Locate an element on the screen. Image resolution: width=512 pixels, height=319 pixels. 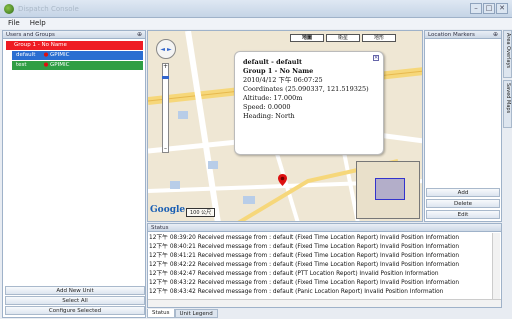
edit-marker-button: Edit is located at coordinates (463, 214).